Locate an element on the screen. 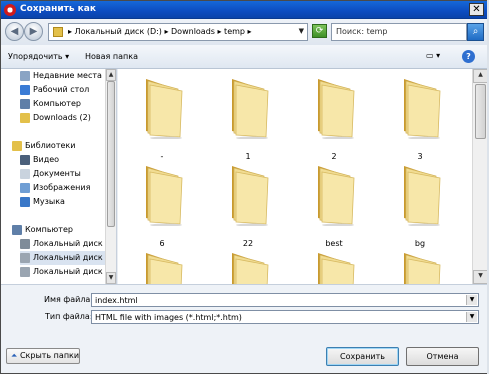 This screenshot has width=489, height=374. filename-field: index.html ▼ is located at coordinates (285, 300).